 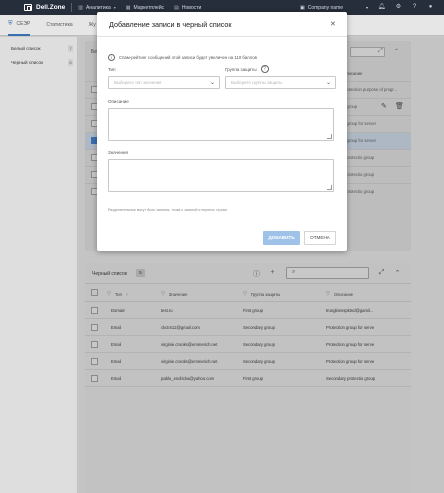 What do you see at coordinates (176, 7) in the screenshot?
I see `news-icon: ▤` at bounding box center [176, 7].